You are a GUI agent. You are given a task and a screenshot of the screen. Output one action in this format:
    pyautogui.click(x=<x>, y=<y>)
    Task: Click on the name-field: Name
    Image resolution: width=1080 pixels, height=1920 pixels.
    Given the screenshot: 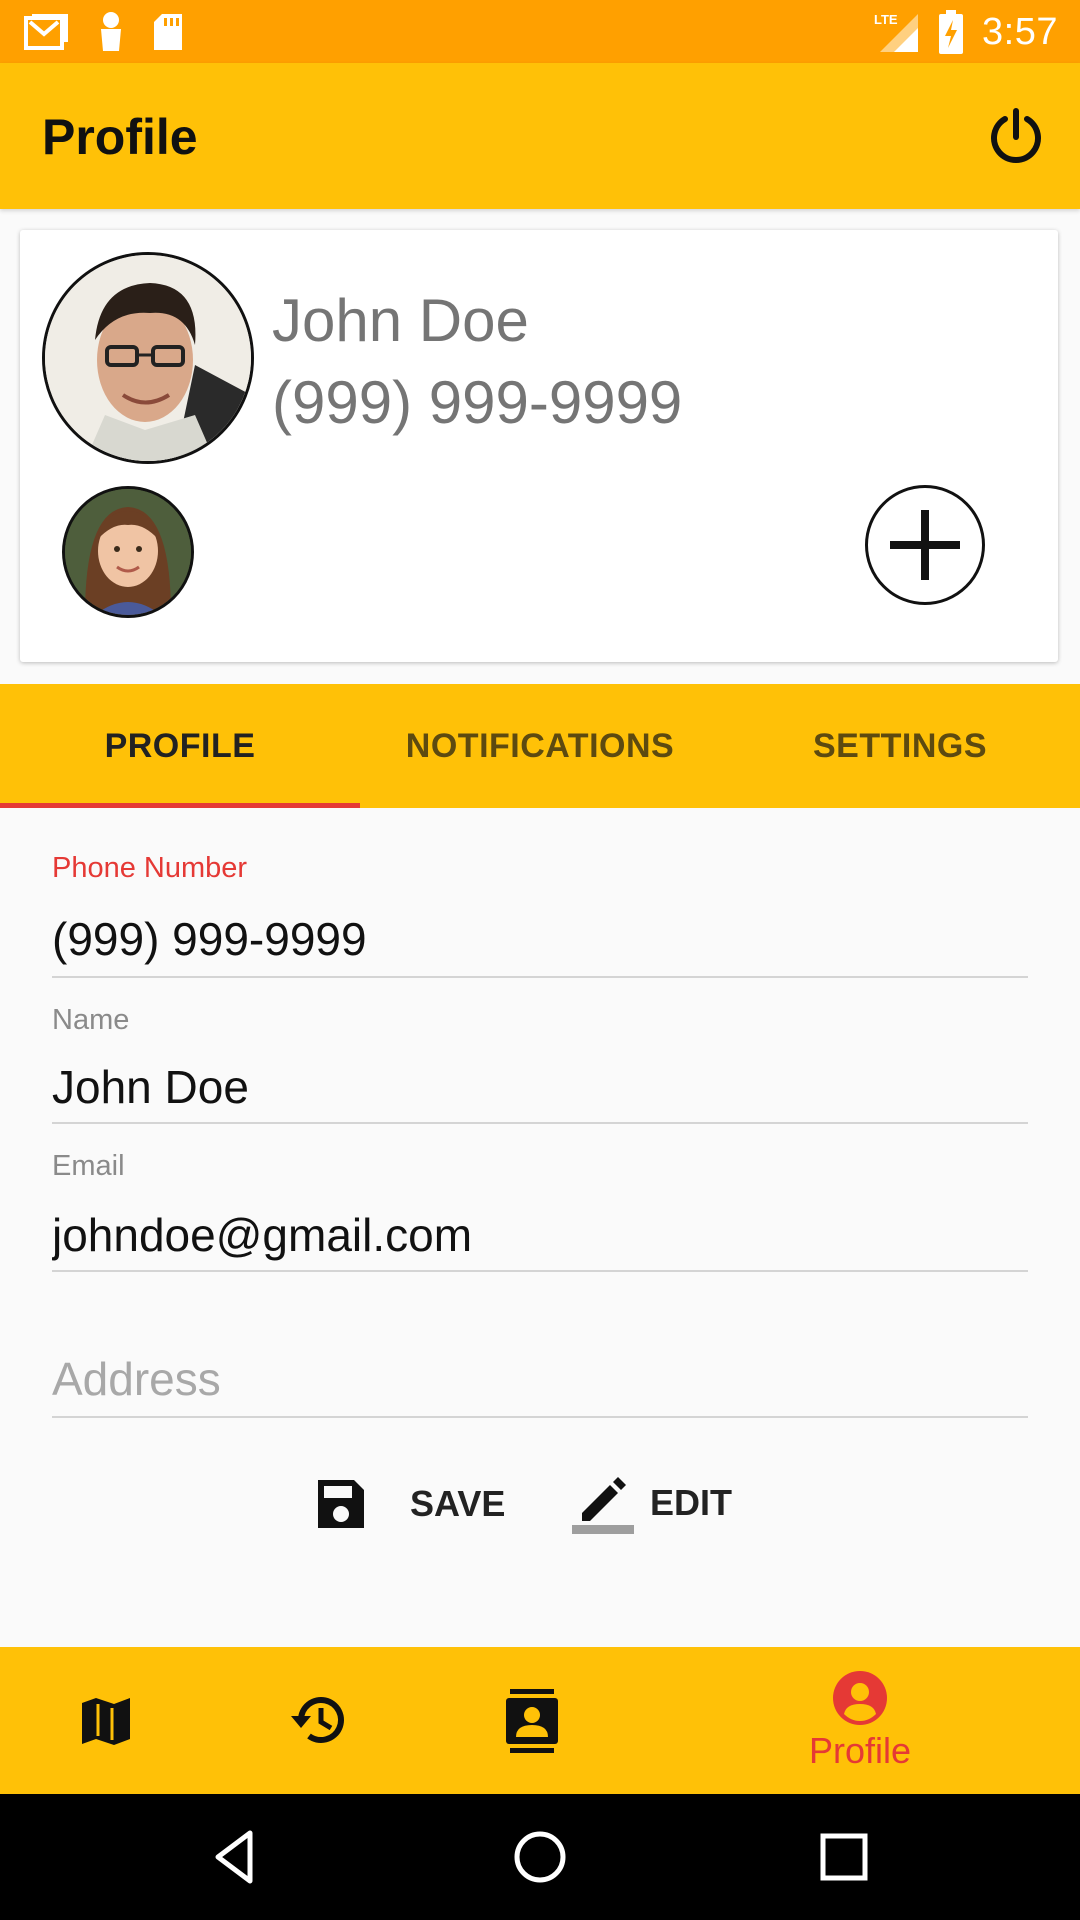 What is the action you would take?
    pyautogui.click(x=540, y=1062)
    